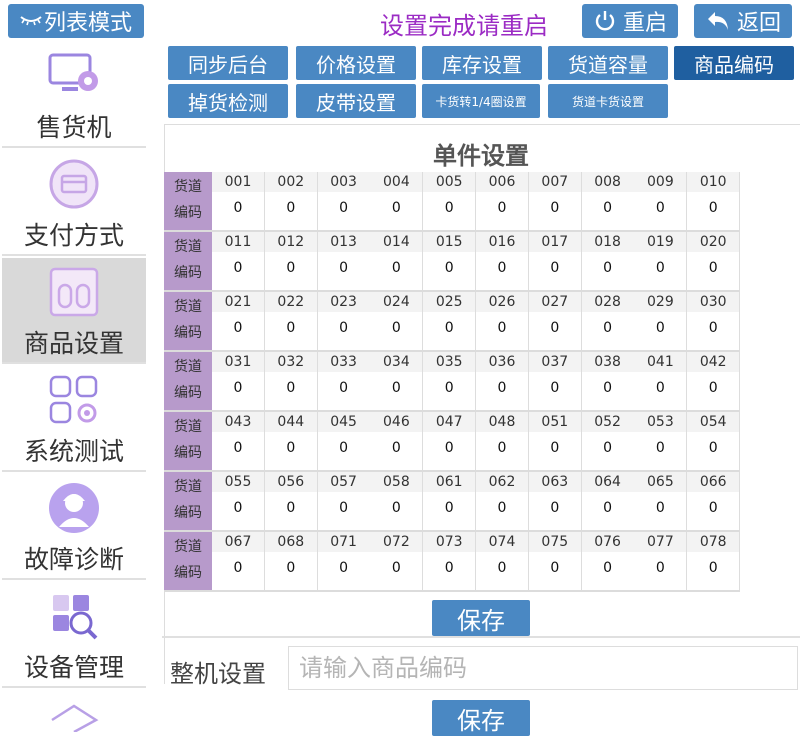 The width and height of the screenshot is (800, 742). What do you see at coordinates (397, 261) in the screenshot?
I see `lane-cell: 014 0` at bounding box center [397, 261].